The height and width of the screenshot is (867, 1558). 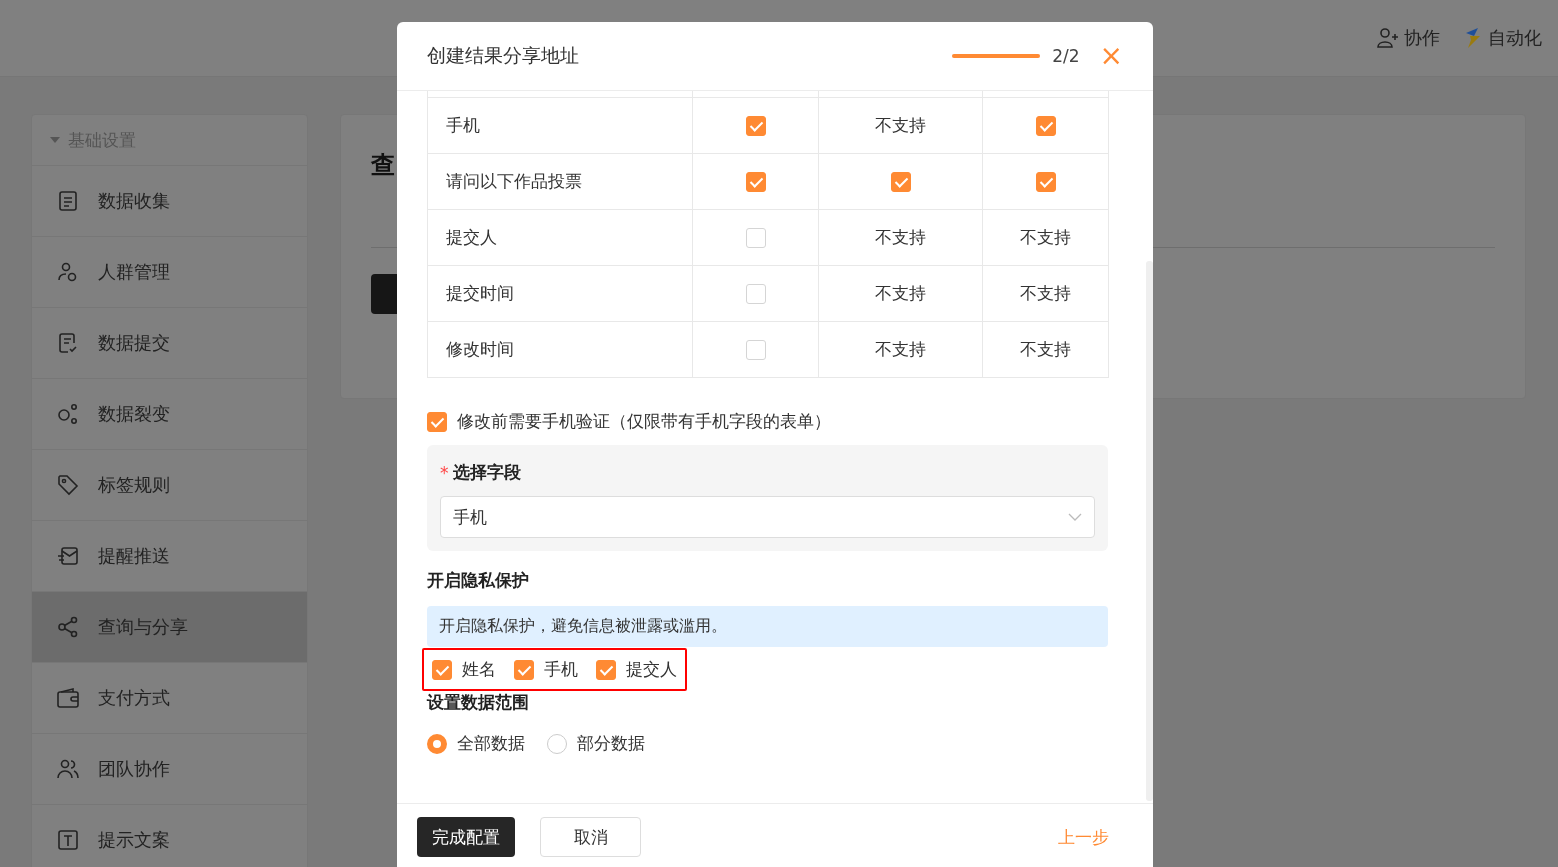 I want to click on finish-button: 完成配置, so click(x=466, y=837).